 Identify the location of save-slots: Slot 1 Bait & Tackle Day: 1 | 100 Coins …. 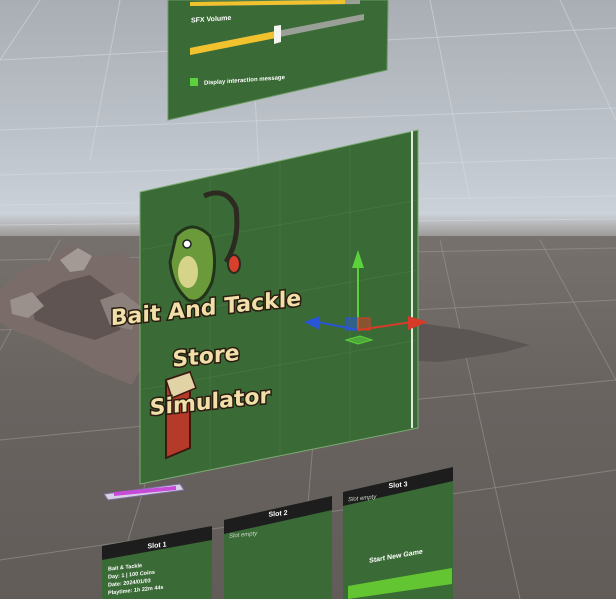
(277, 533).